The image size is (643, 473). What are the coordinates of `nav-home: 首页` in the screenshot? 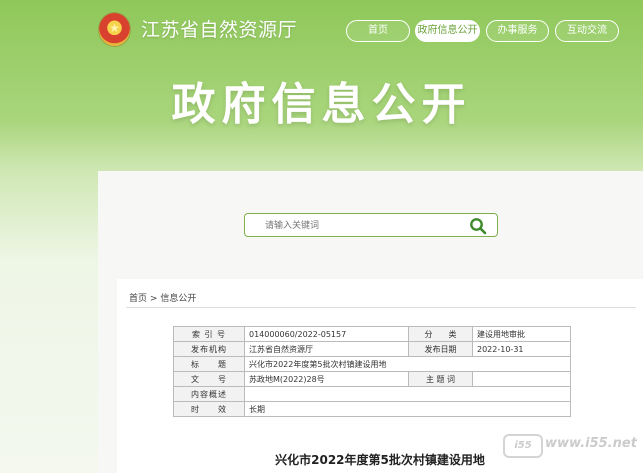 It's located at (378, 31).